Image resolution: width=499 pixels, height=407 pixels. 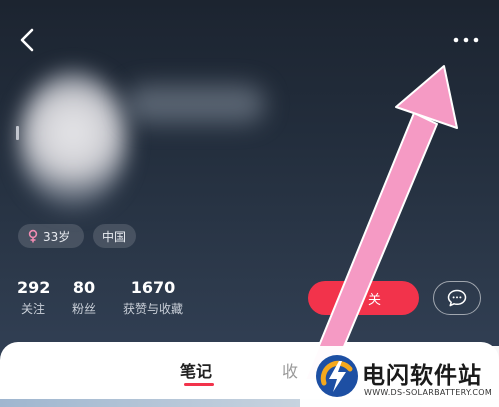 What do you see at coordinates (83, 309) in the screenshot?
I see `fans-label: 粉丝` at bounding box center [83, 309].